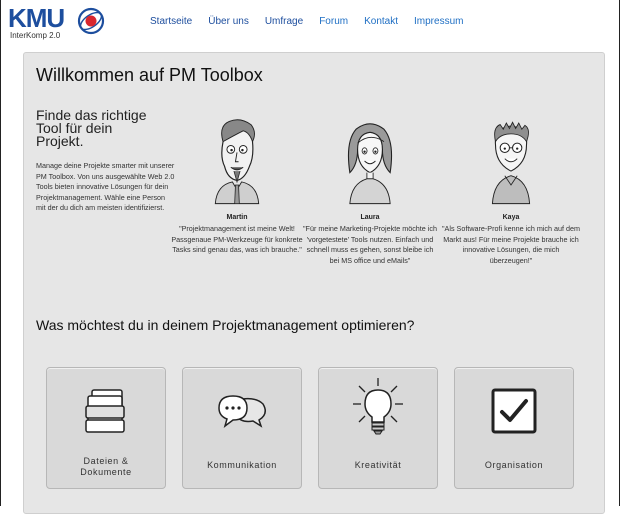  I want to click on category-label: Dateien & Dokumente, so click(106, 466).